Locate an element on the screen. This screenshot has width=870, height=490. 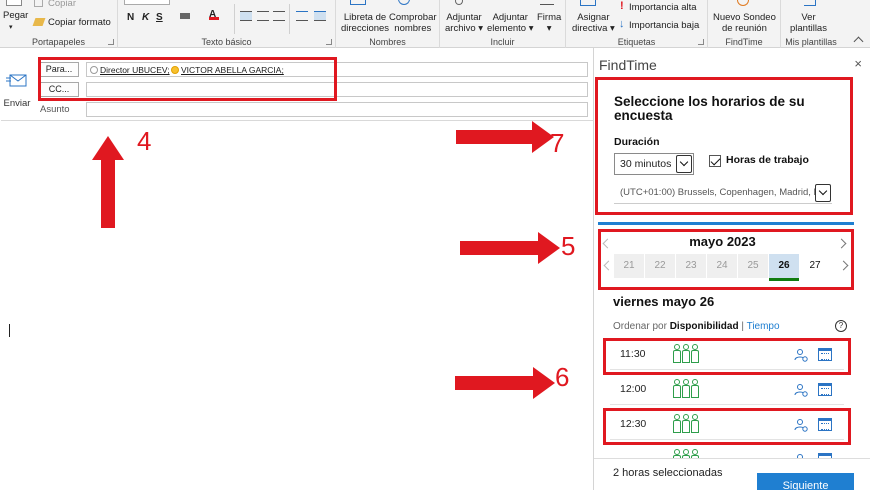
paste-dropdown-icon: ▾ is located at coordinates (11, 27).